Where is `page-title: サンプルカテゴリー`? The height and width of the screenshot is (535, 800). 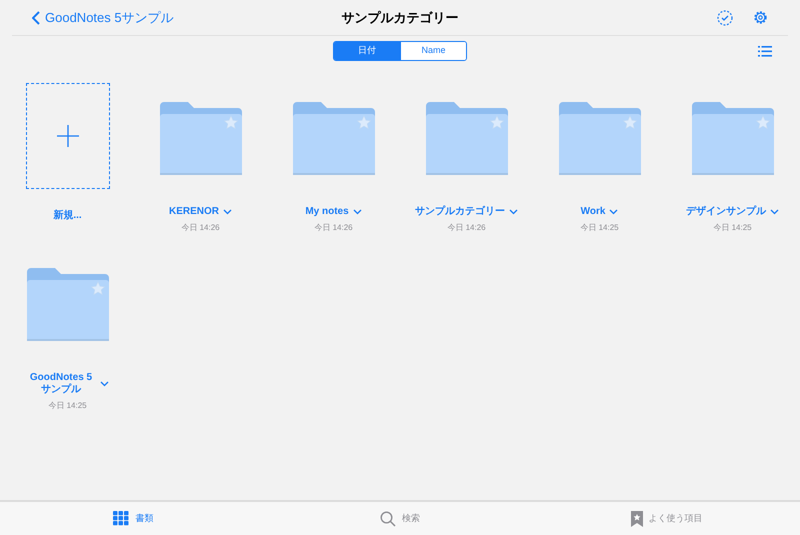 page-title: サンプルカテゴリー is located at coordinates (400, 17).